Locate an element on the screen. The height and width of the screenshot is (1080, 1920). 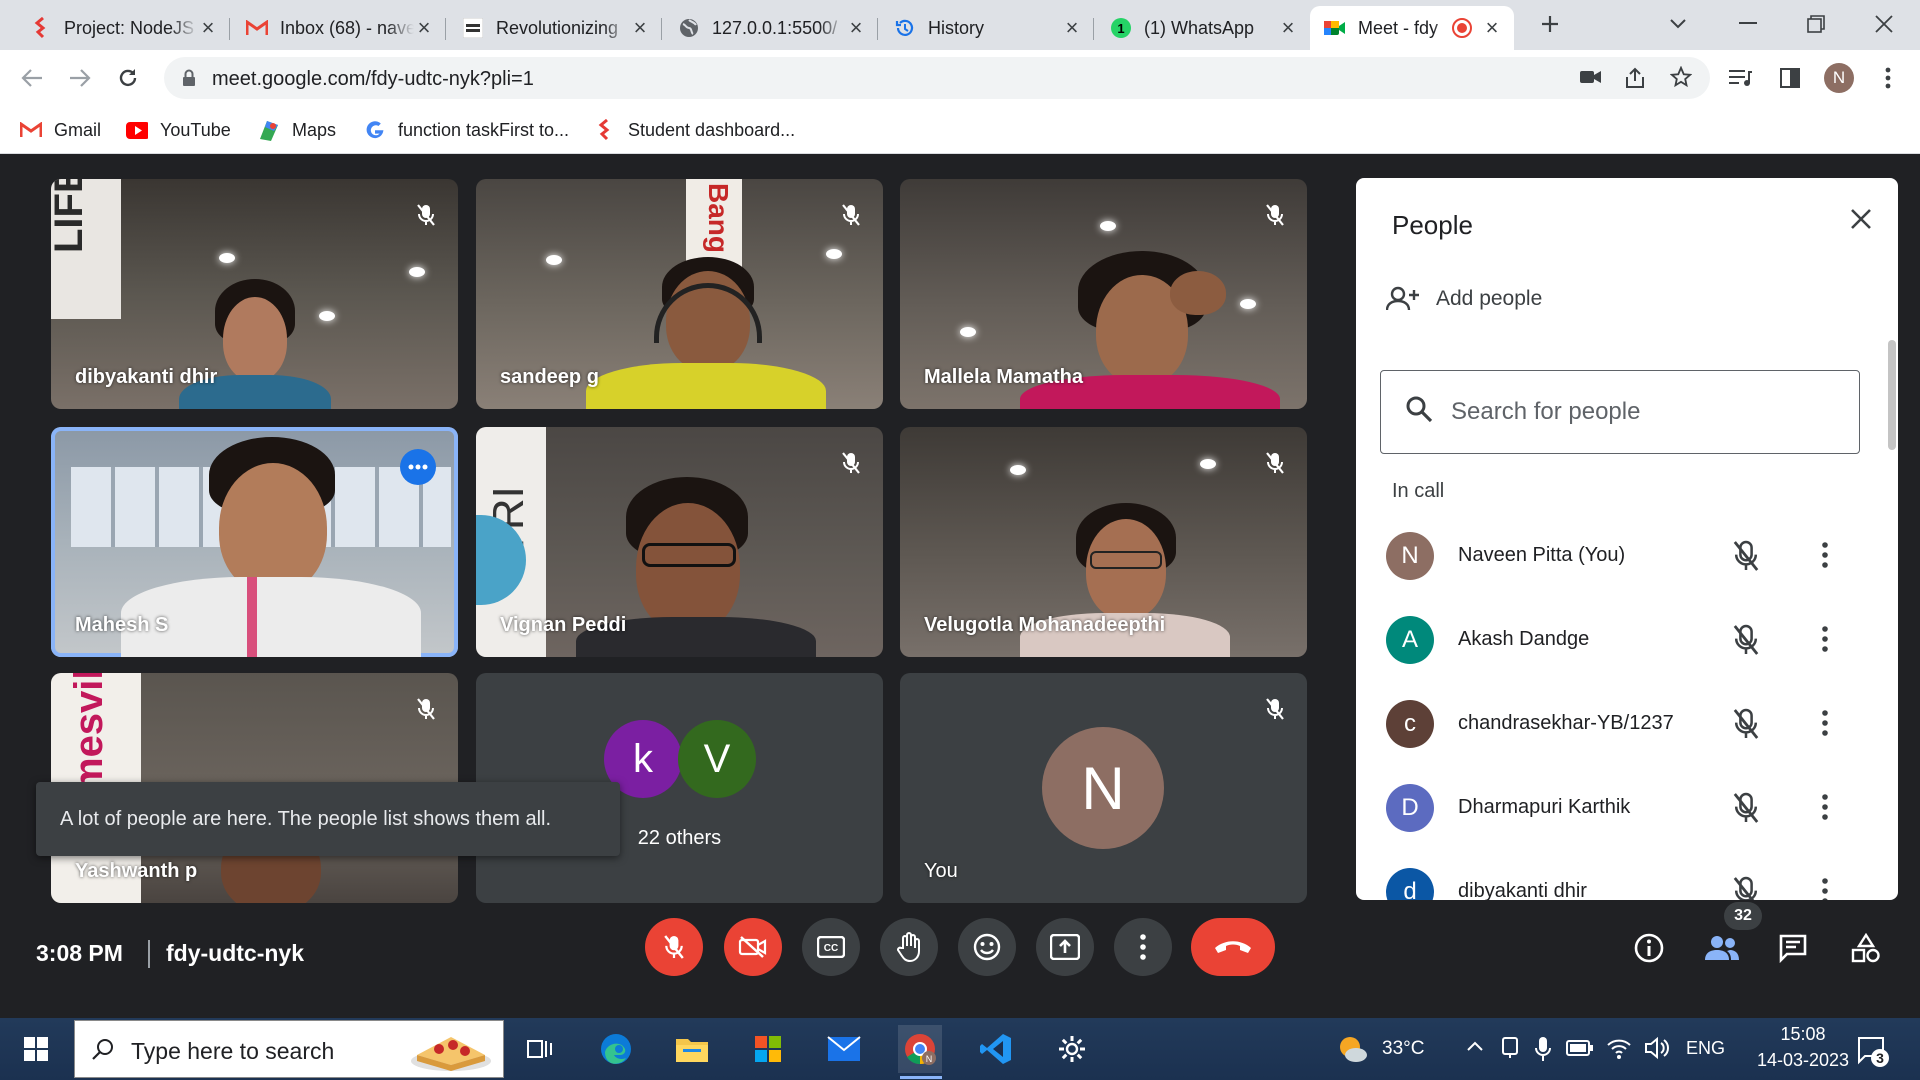
file-explorer-icon is located at coordinates (692, 1049).